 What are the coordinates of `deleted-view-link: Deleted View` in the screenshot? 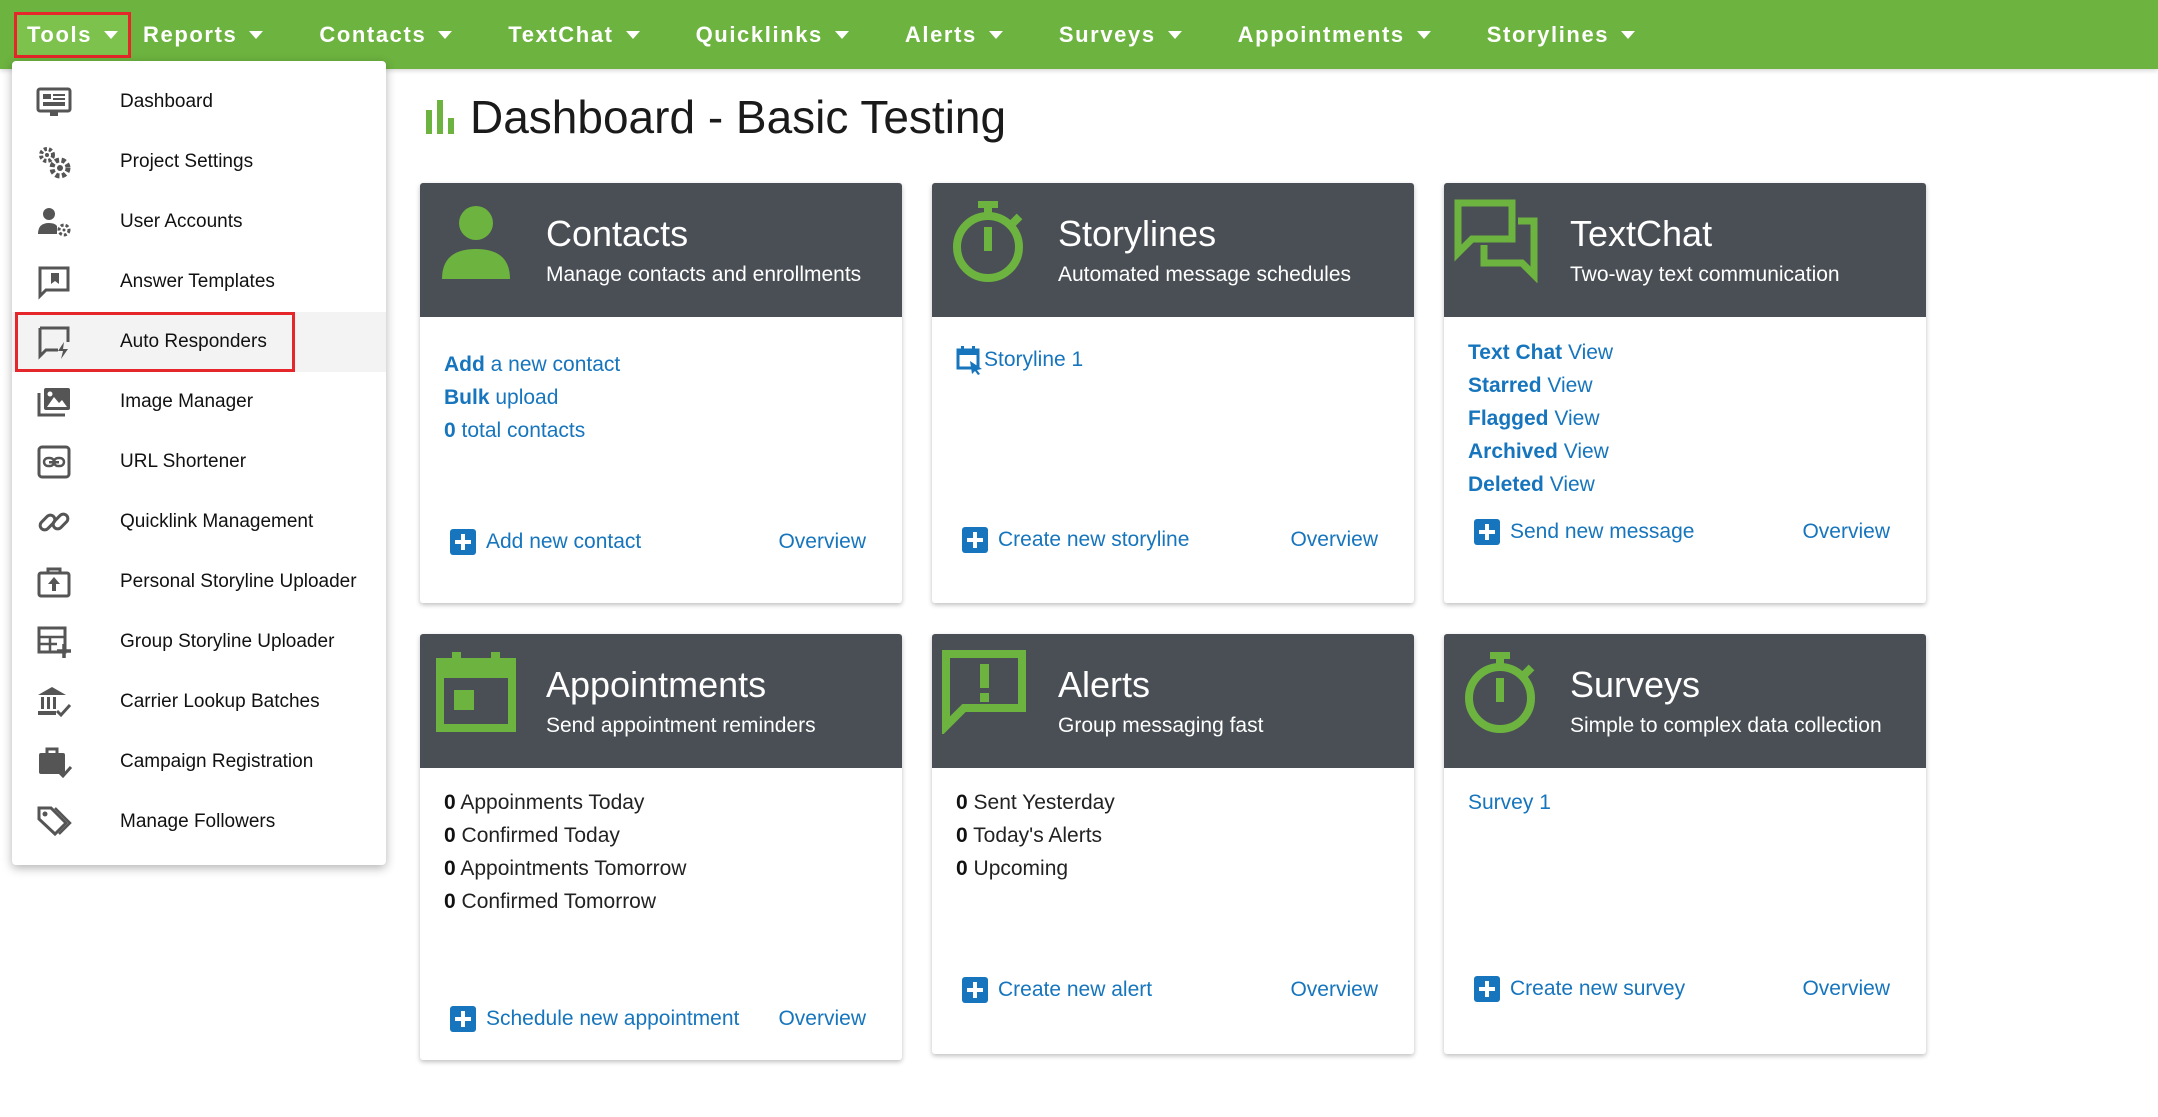 It's located at (1531, 485).